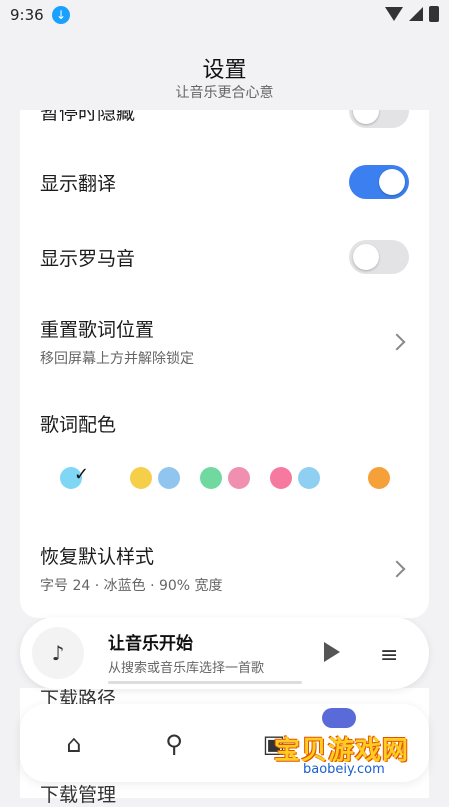 Image resolution: width=449 pixels, height=807 pixels. Describe the element at coordinates (78, 793) in the screenshot. I see `download-manage-row: 下载管理` at that location.